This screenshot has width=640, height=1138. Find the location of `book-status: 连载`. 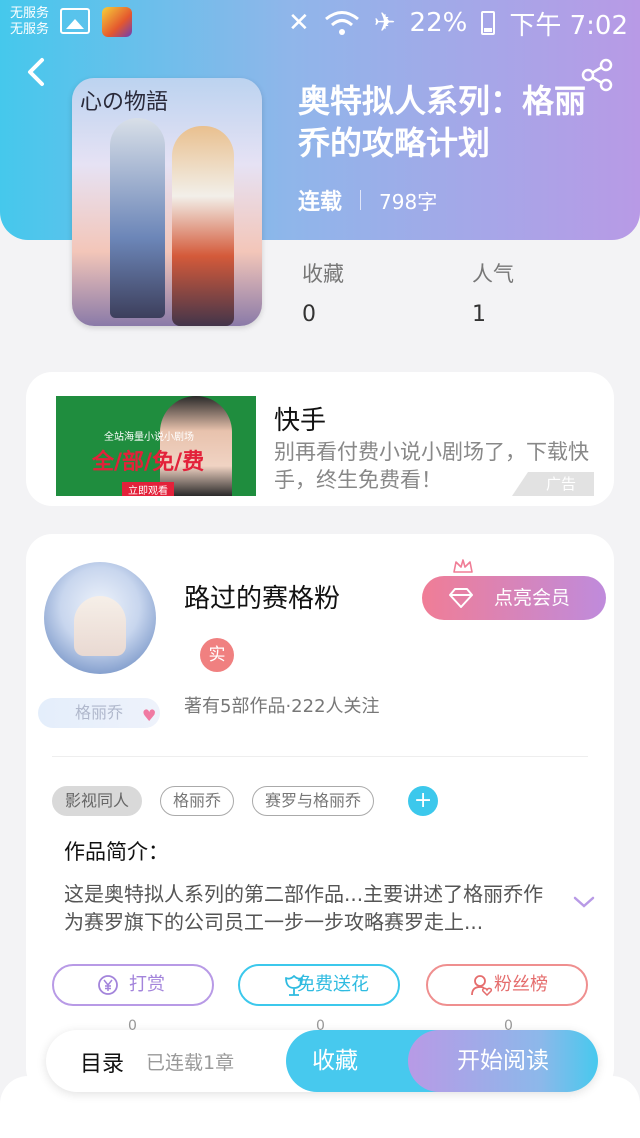

book-status: 连载 is located at coordinates (320, 202).